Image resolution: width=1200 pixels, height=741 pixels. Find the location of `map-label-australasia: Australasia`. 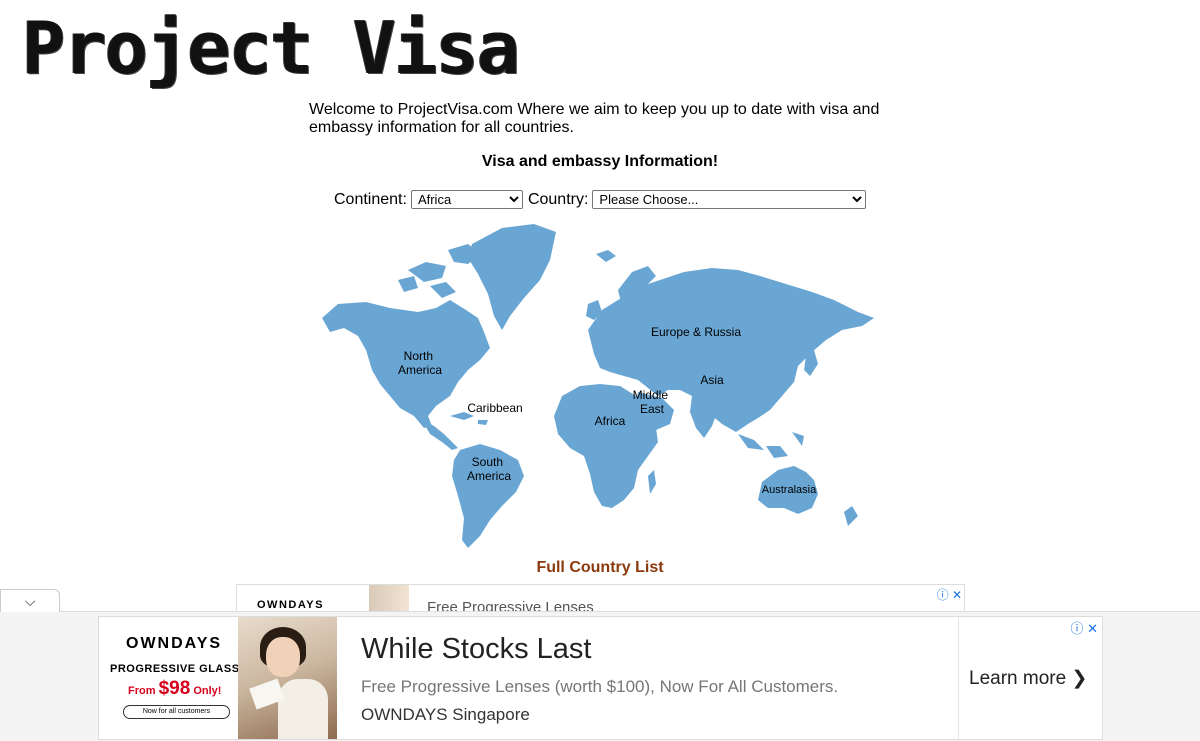

map-label-australasia: Australasia is located at coordinates (789, 490).